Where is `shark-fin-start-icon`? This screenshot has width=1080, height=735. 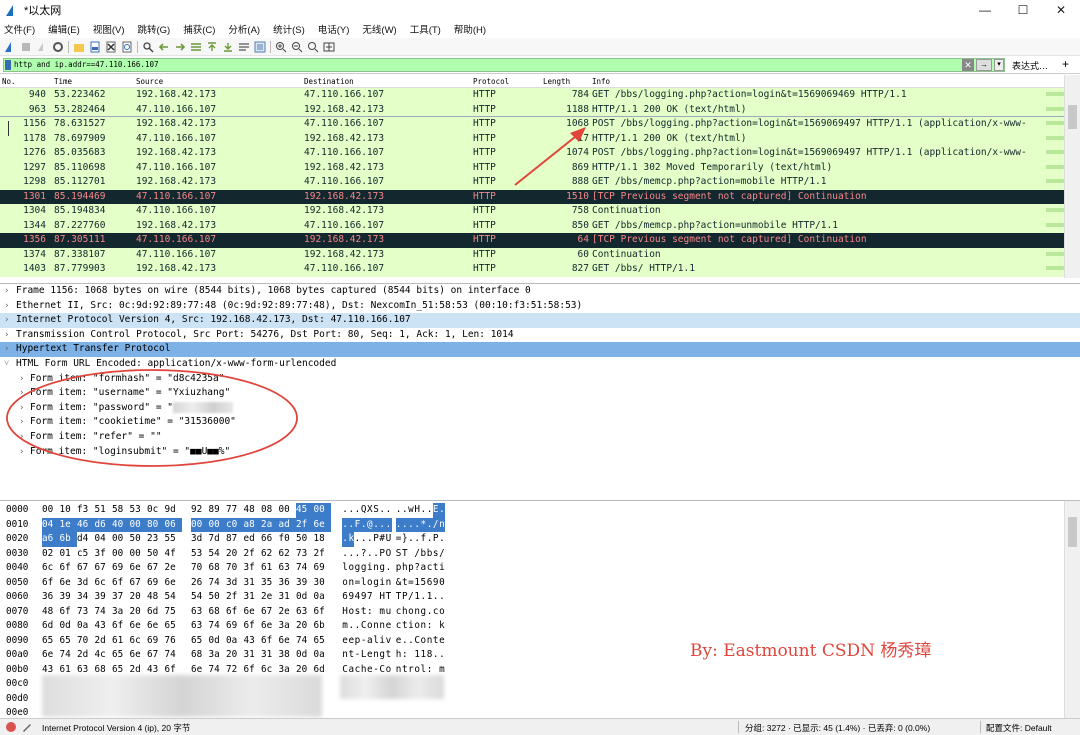 shark-fin-start-icon is located at coordinates (10, 47).